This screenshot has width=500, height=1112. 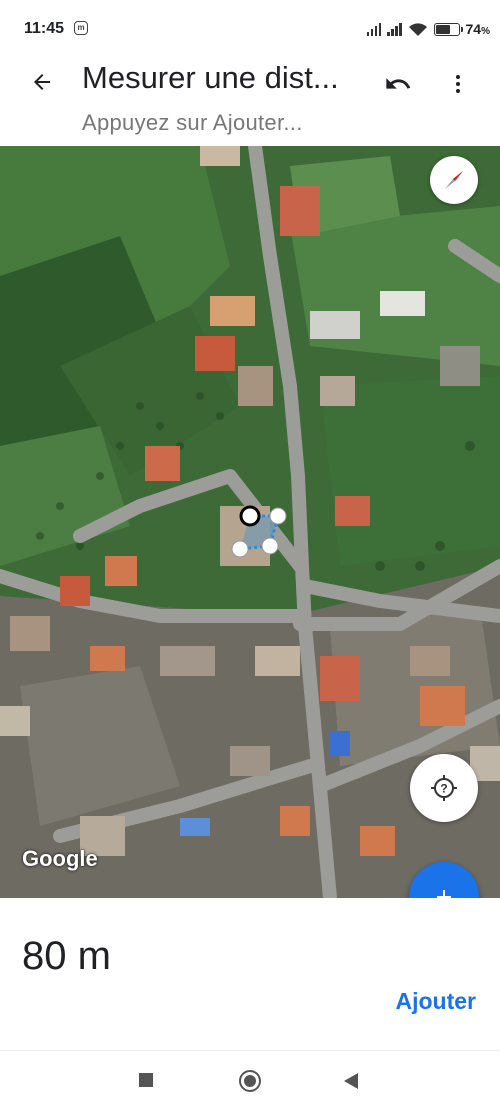 I want to click on home-icon, so click(x=250, y=1081).